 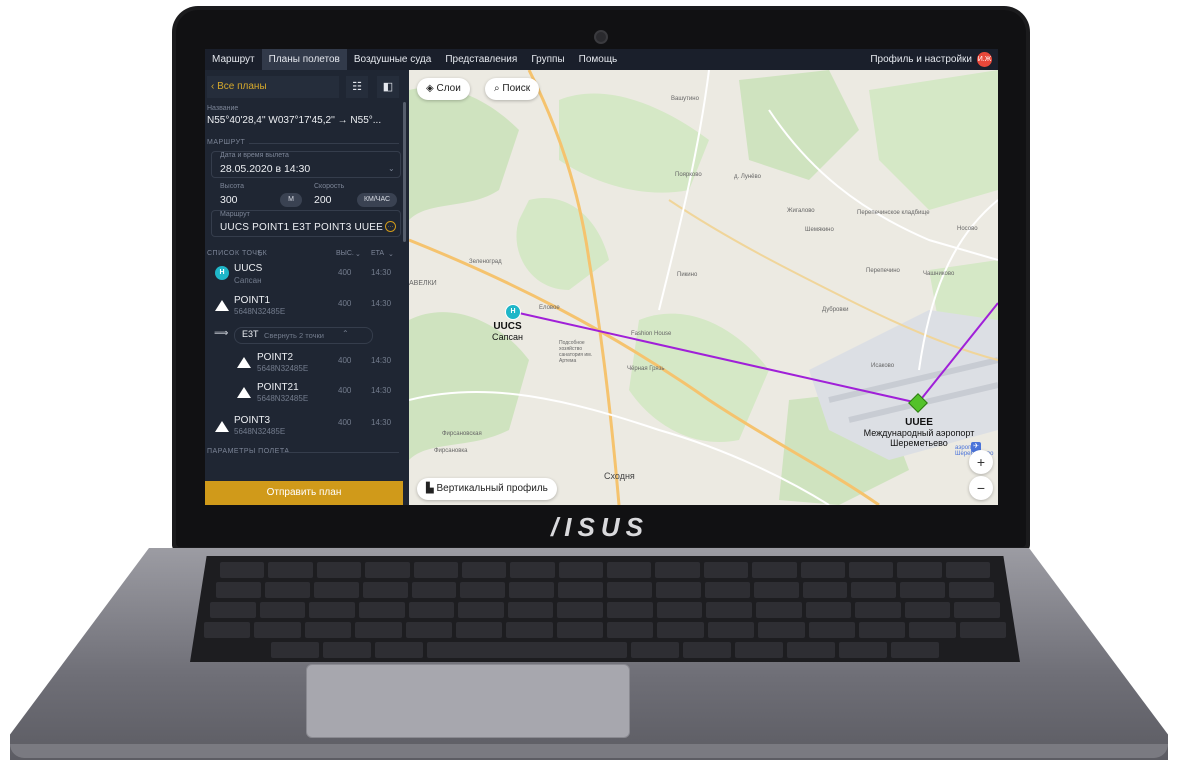 What do you see at coordinates (688, 175) in the screenshot?
I see `place-label: Поярково` at bounding box center [688, 175].